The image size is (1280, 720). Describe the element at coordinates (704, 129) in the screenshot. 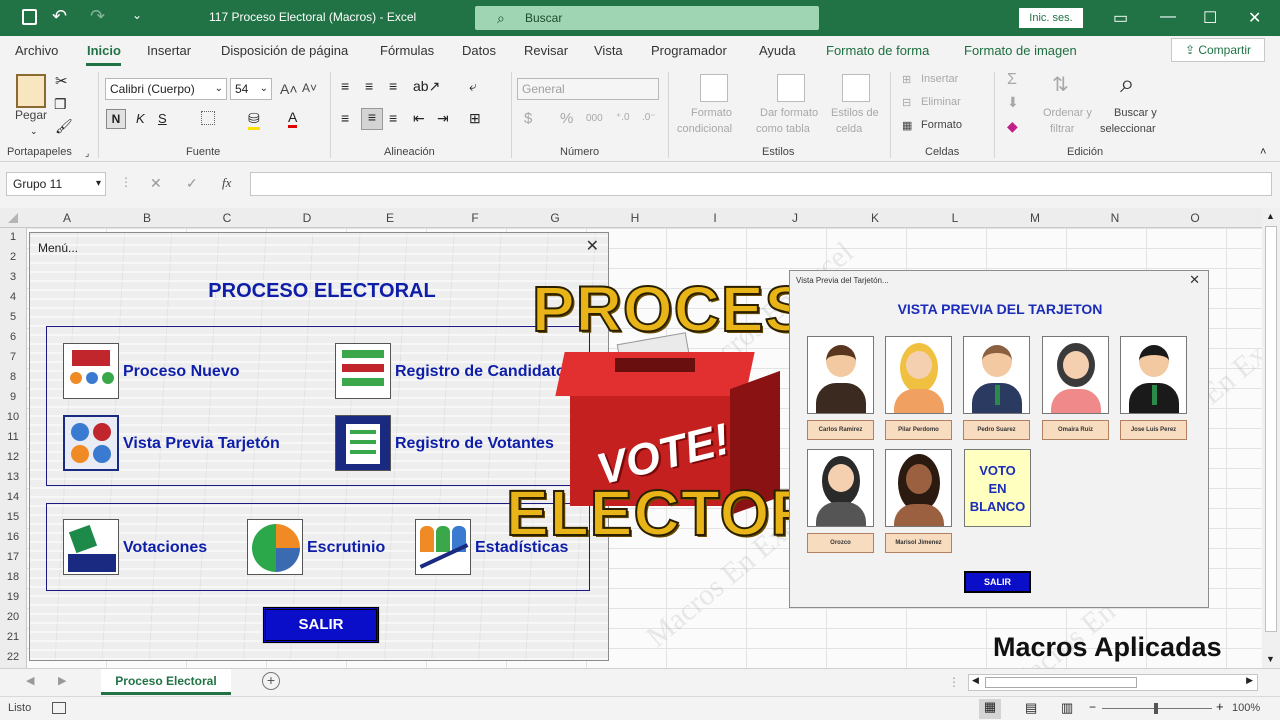

I see `formato-condicional-label-2: condicional` at that location.